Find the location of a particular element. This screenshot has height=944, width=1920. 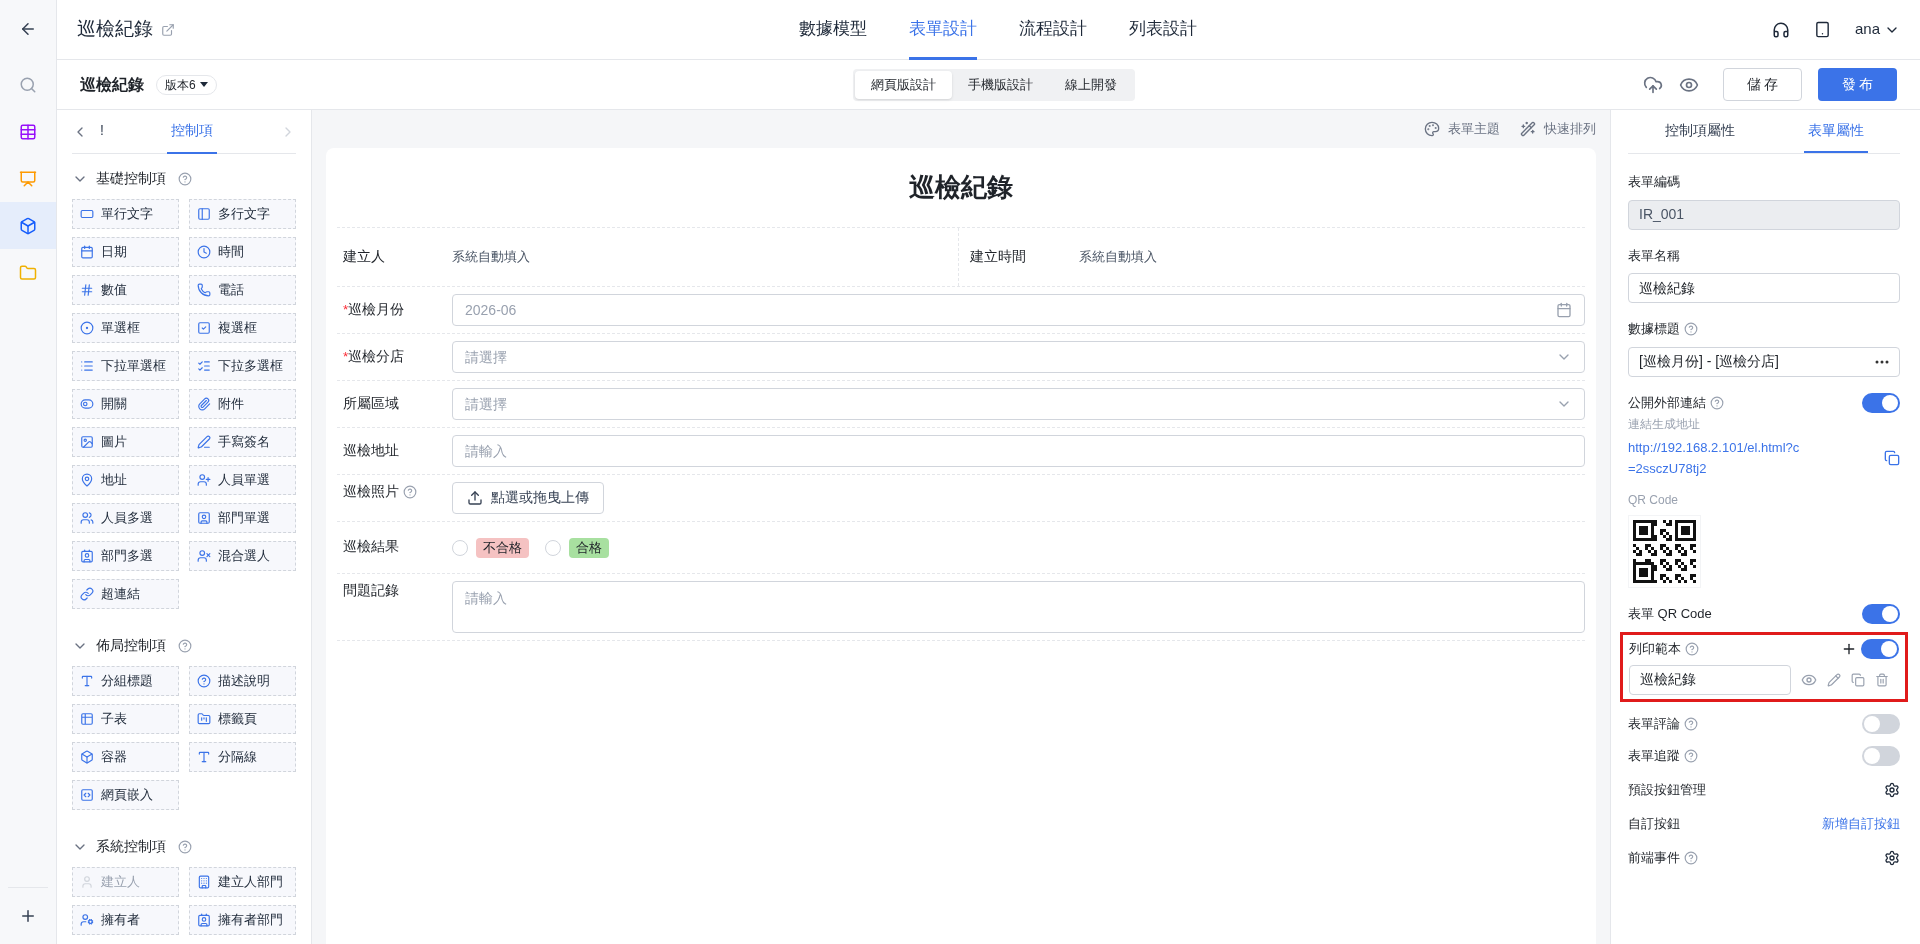

control-item: 圖片 is located at coordinates (125, 442).